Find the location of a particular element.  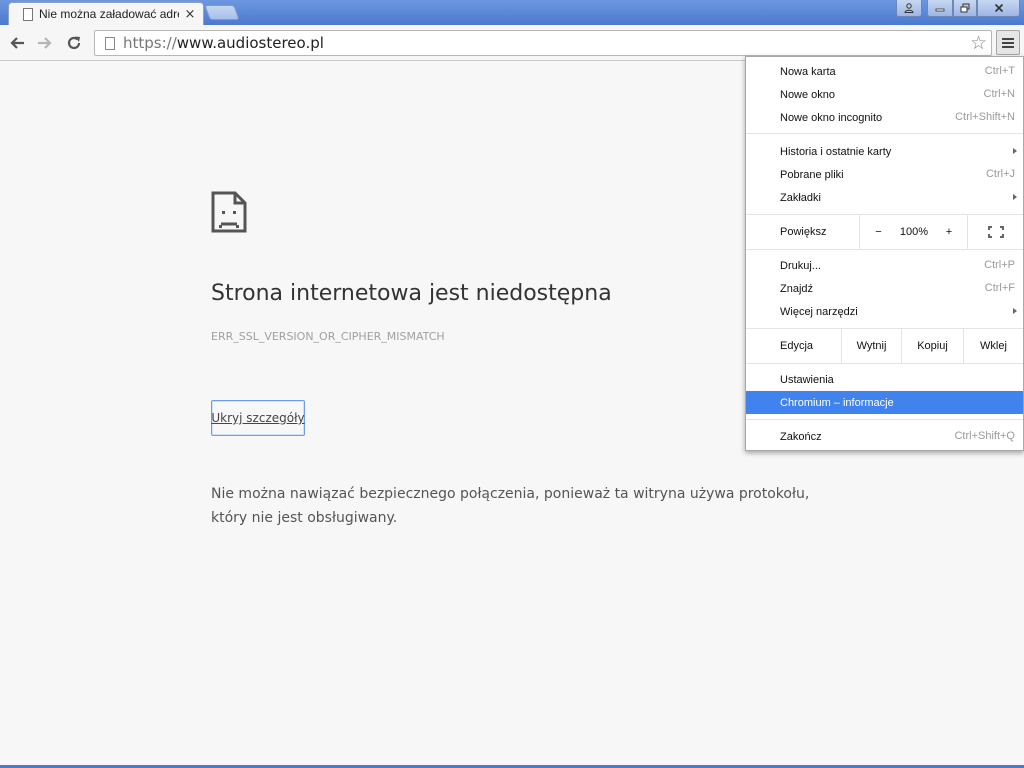

copy-button: Kopiuj is located at coordinates (932, 346).